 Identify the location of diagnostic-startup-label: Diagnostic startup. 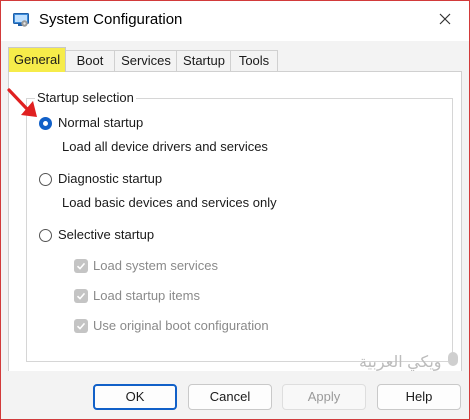
(110, 178).